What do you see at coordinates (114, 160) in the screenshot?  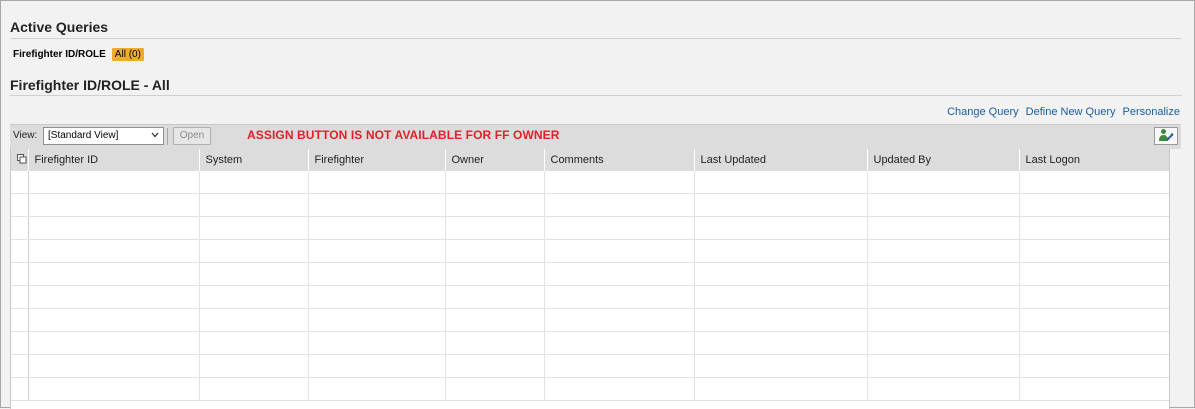 I see `column-header-firefighter-id: Firefighter ID` at bounding box center [114, 160].